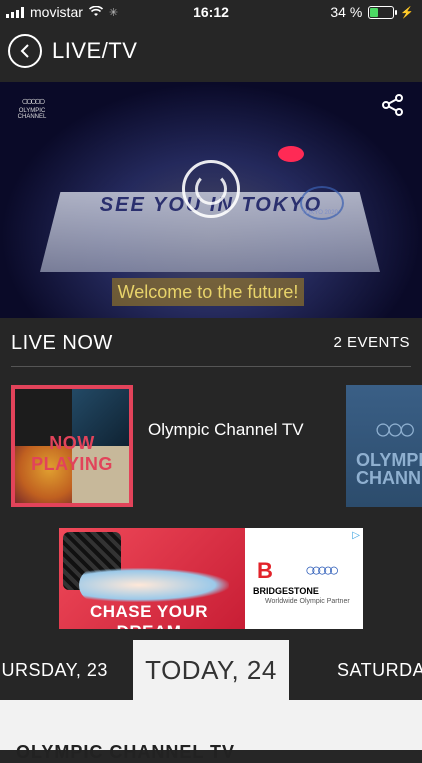 The height and width of the screenshot is (763, 422). I want to click on ad-slogan: CHASE YOUR DREAM, so click(149, 615).